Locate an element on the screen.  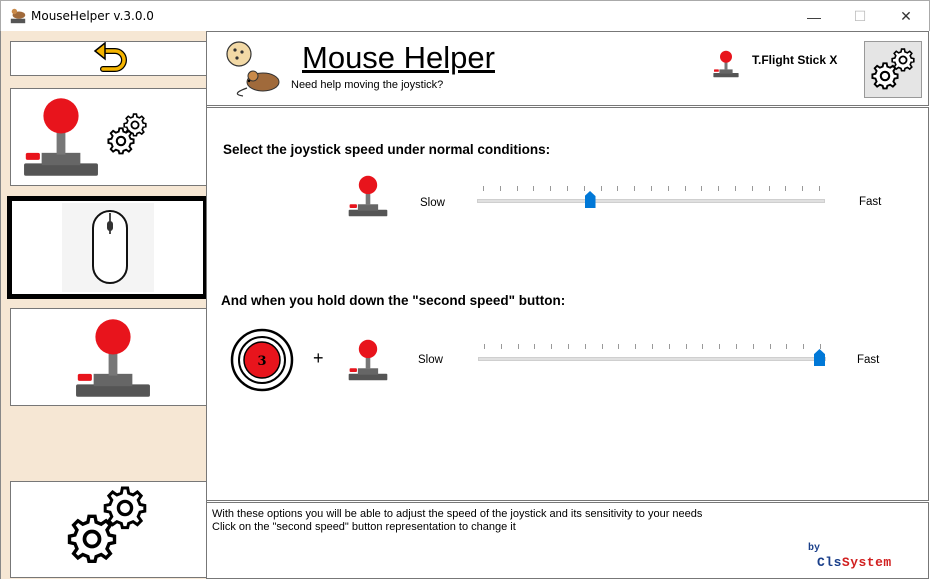
window-title: MouseHelper v.3.0.0 is located at coordinates (92, 16).